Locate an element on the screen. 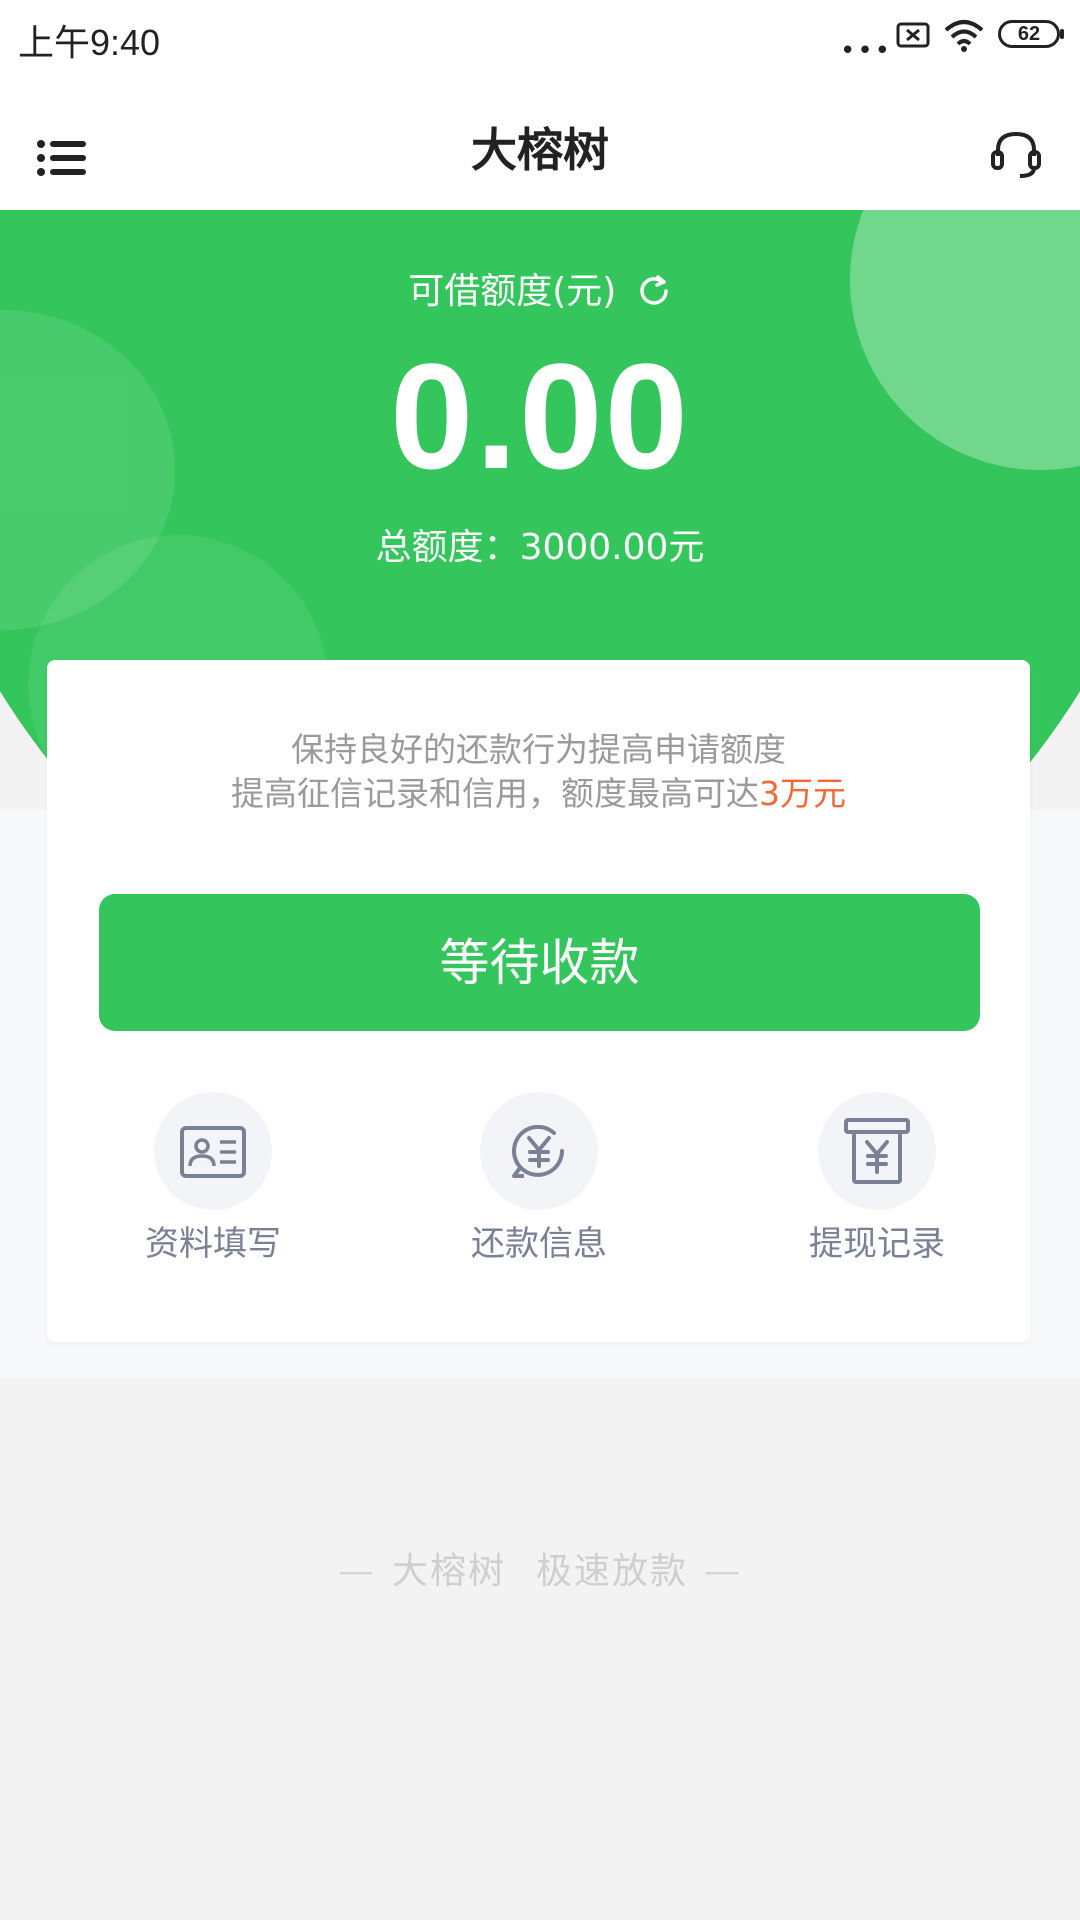  credit-tip-line2: 提高征信记录和信用，额度最高可达3万元 is located at coordinates (538, 794).